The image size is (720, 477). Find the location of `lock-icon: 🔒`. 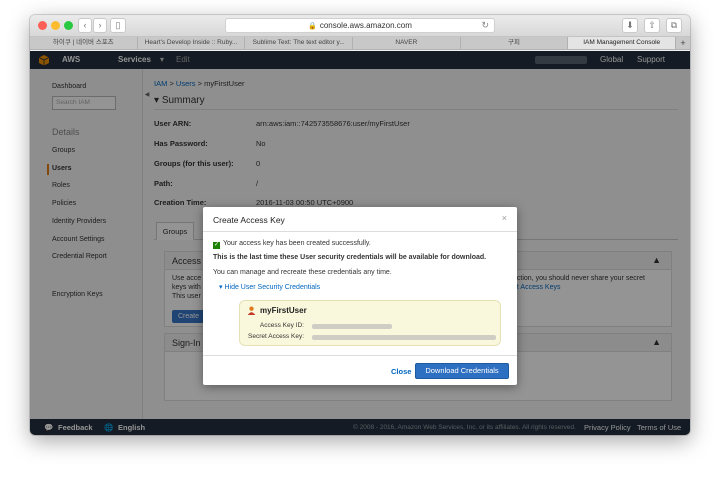

lock-icon: 🔒 is located at coordinates (312, 26).